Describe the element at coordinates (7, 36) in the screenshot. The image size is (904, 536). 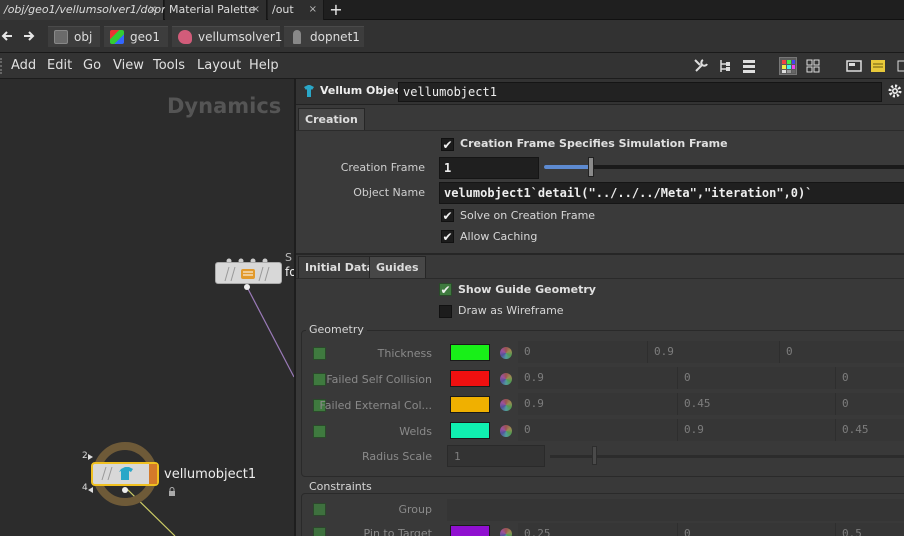
I see `back-arrow-icon` at that location.